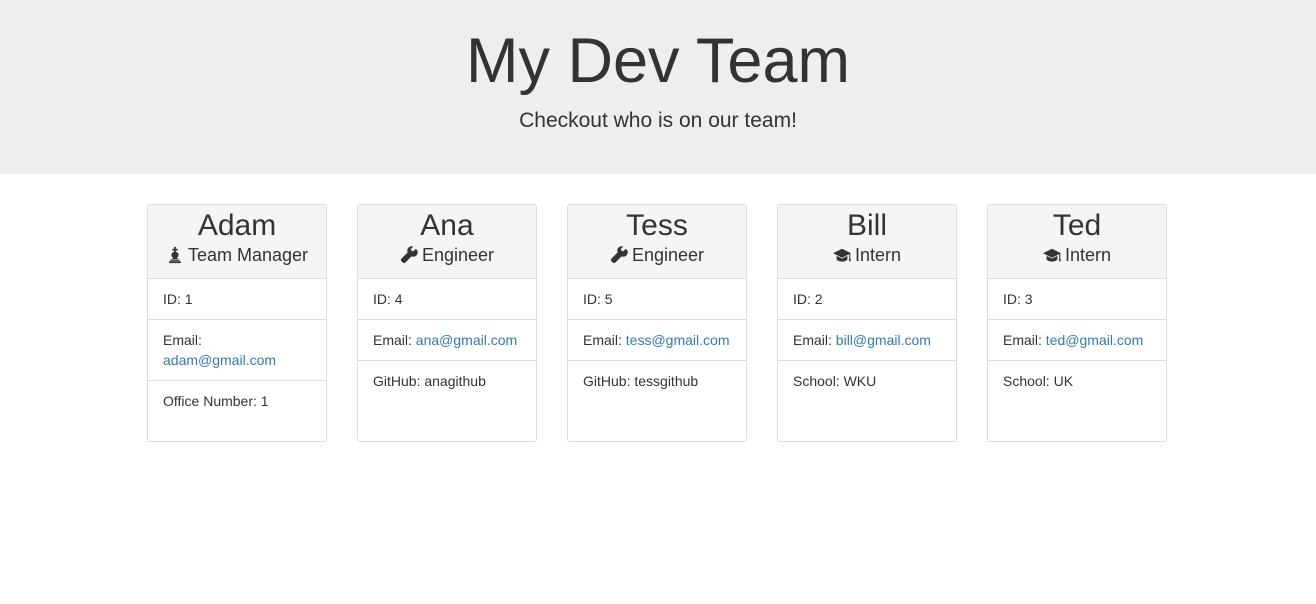  Describe the element at coordinates (1077, 225) in the screenshot. I see `member-name: Ted` at that location.